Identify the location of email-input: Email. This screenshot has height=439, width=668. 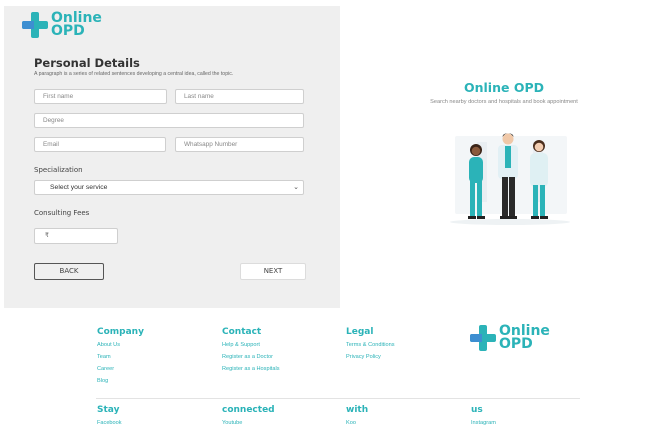
(100, 144).